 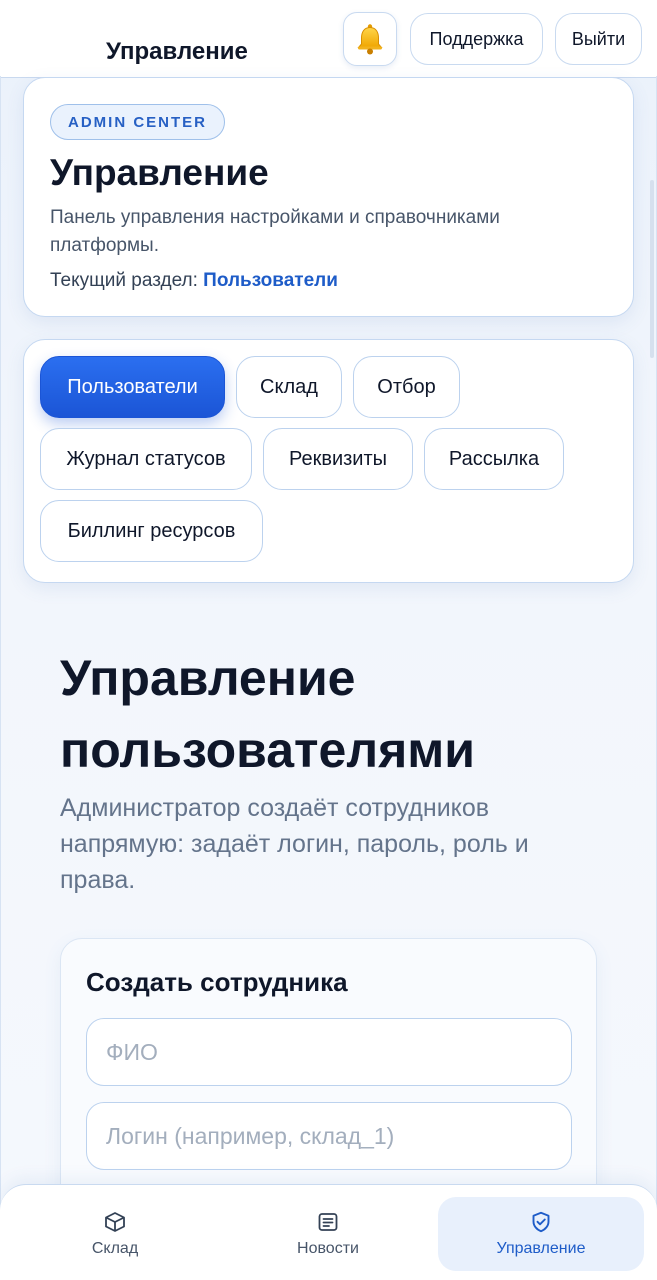 What do you see at coordinates (328, 1248) in the screenshot?
I see `nav-label-news: Новости` at bounding box center [328, 1248].